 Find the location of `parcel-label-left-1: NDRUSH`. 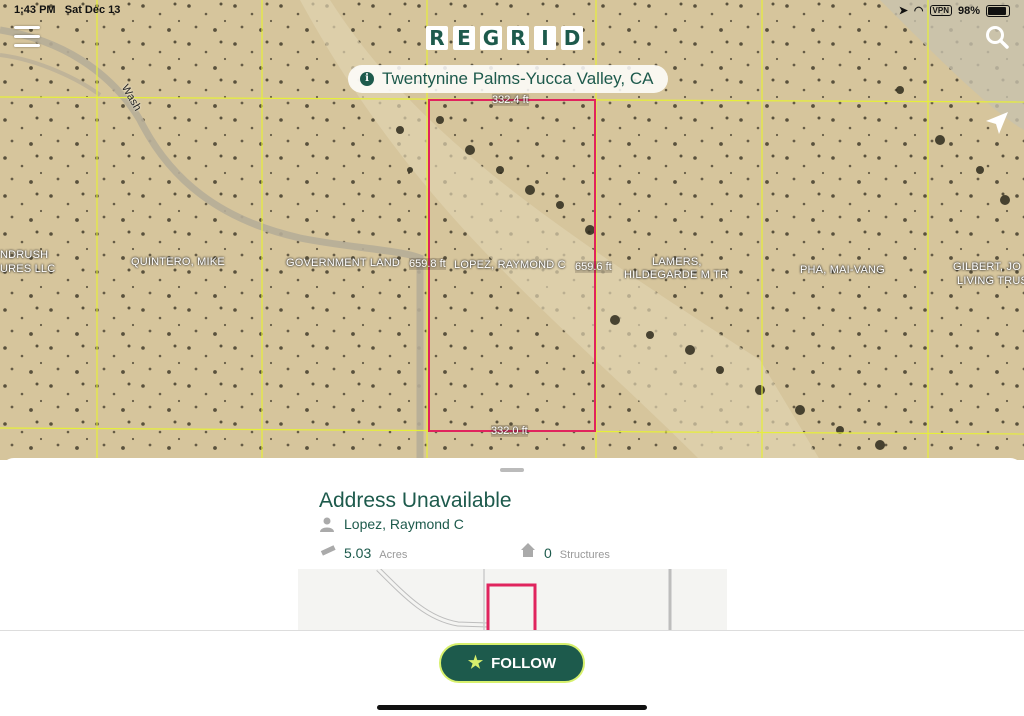

parcel-label-left-1: NDRUSH is located at coordinates (24, 255).